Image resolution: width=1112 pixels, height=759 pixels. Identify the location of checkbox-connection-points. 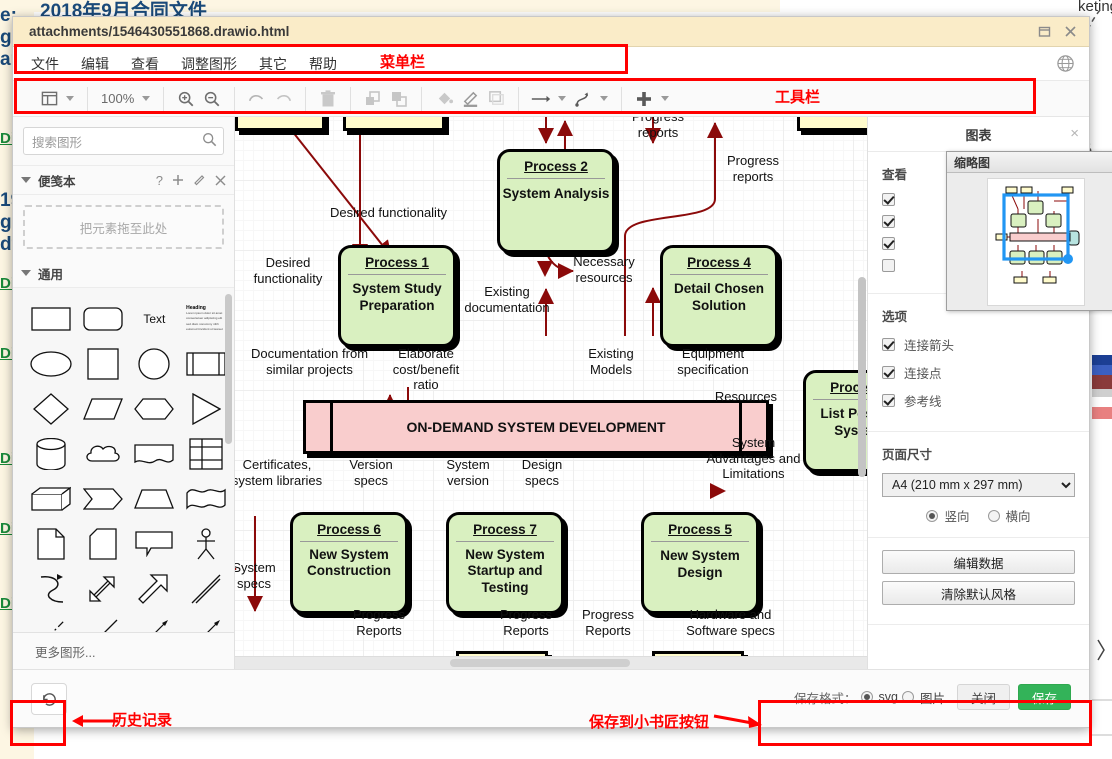
(888, 372).